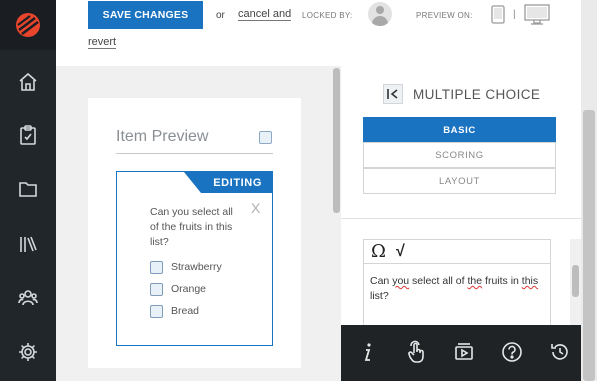 This screenshot has height=381, width=597. Describe the element at coordinates (189, 289) in the screenshot. I see `option-label: Orange` at that location.